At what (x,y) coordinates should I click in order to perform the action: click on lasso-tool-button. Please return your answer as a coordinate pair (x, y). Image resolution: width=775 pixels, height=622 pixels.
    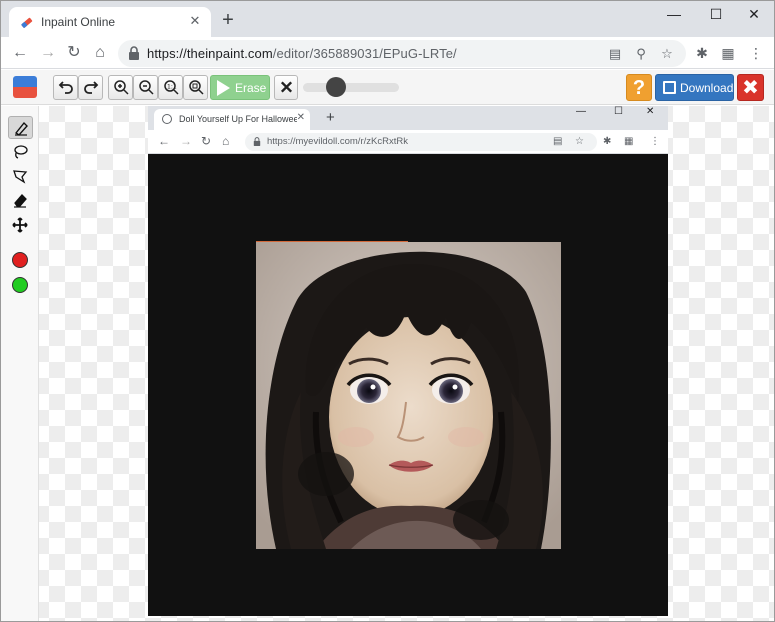
    Looking at the image, I should click on (20, 152).